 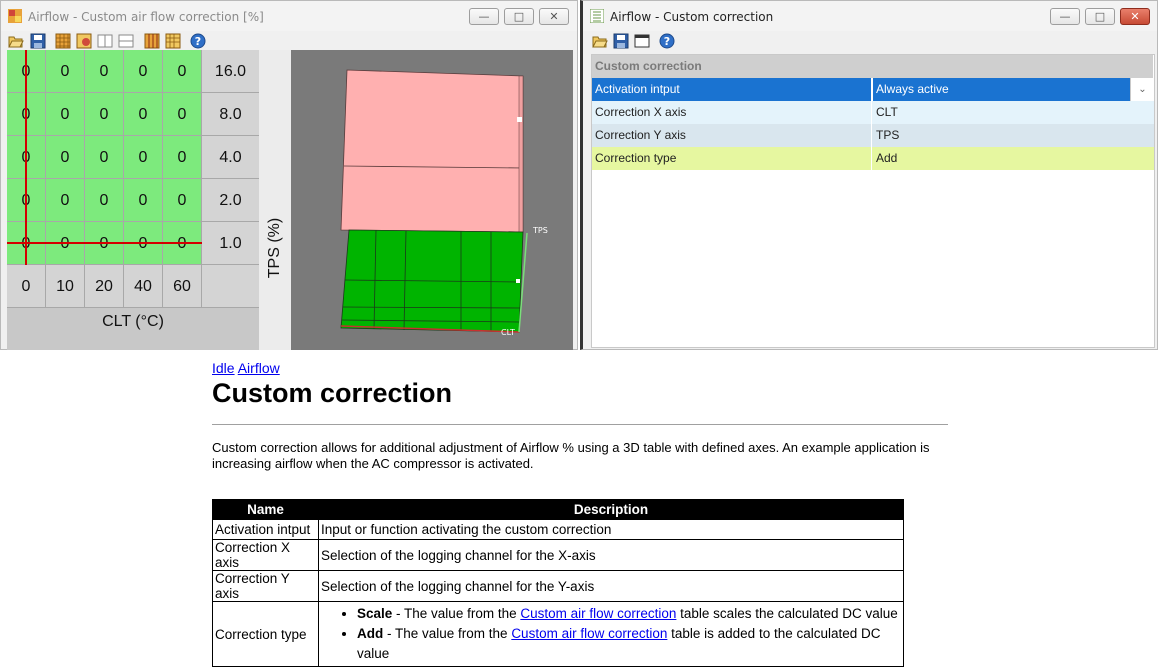 What do you see at coordinates (84, 41) in the screenshot?
I see `color-grid-icon` at bounding box center [84, 41].